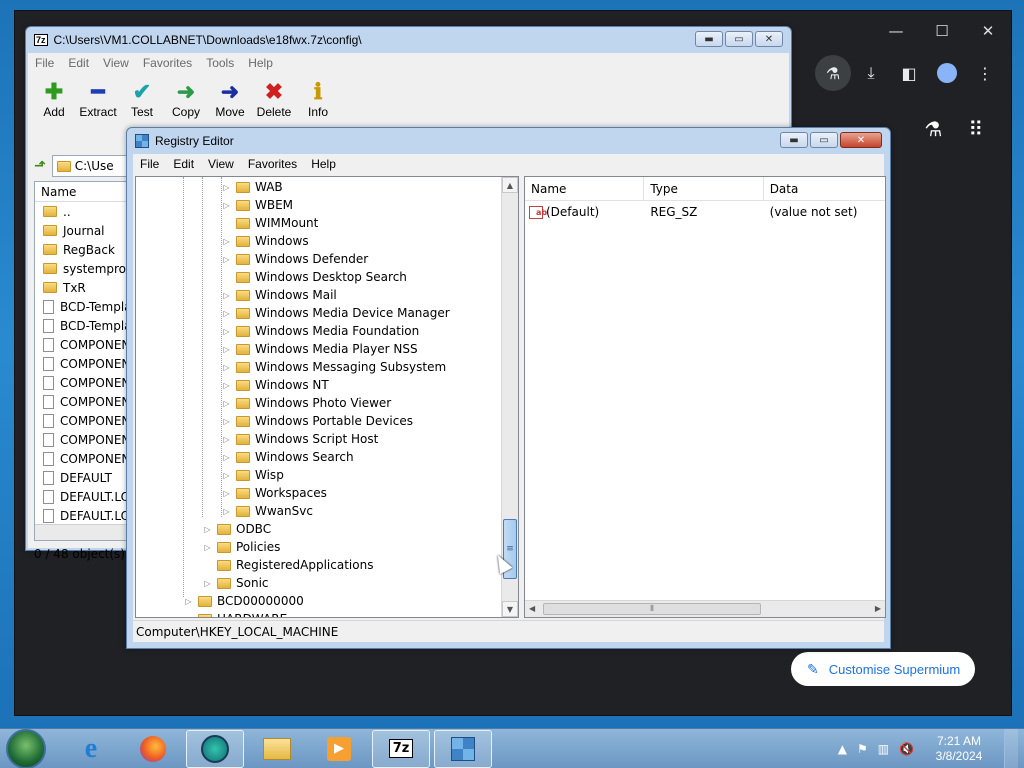 This screenshot has height=768, width=1024. What do you see at coordinates (235, 614) in the screenshot?
I see `tree-node: ▷ HARDWARE` at bounding box center [235, 614].